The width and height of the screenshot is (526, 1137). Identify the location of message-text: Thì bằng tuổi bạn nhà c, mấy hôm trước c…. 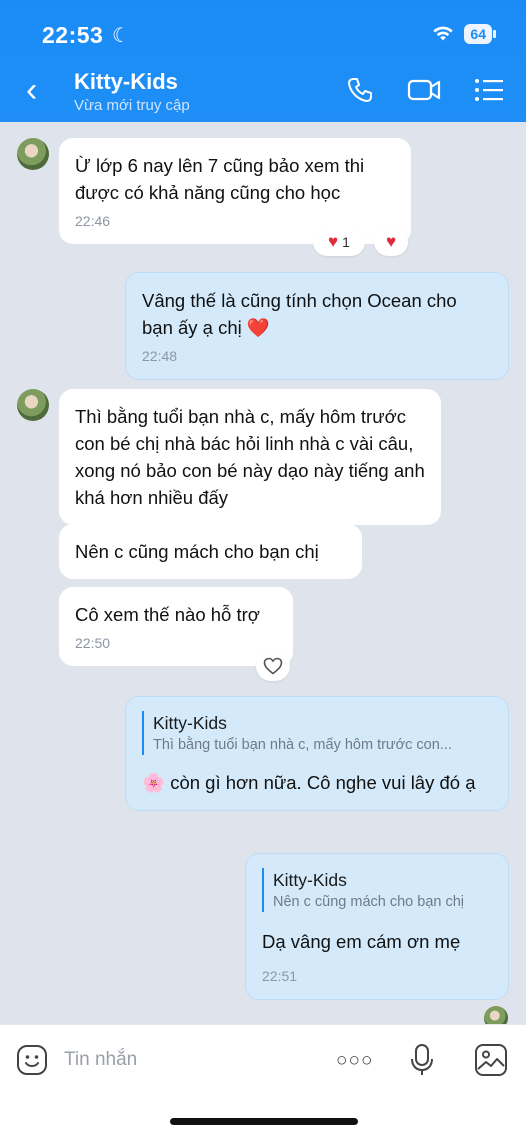
(250, 457).